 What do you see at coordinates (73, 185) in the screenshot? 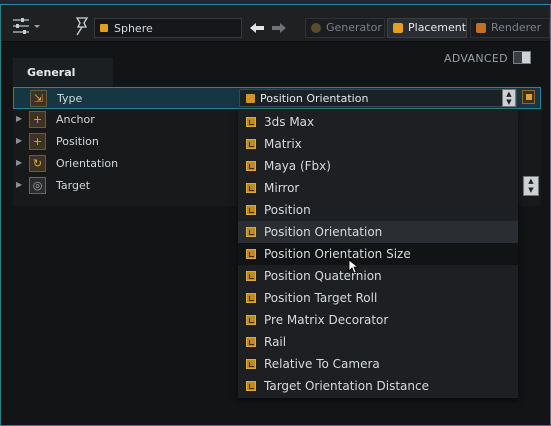
I see `property-label: Target` at bounding box center [73, 185].